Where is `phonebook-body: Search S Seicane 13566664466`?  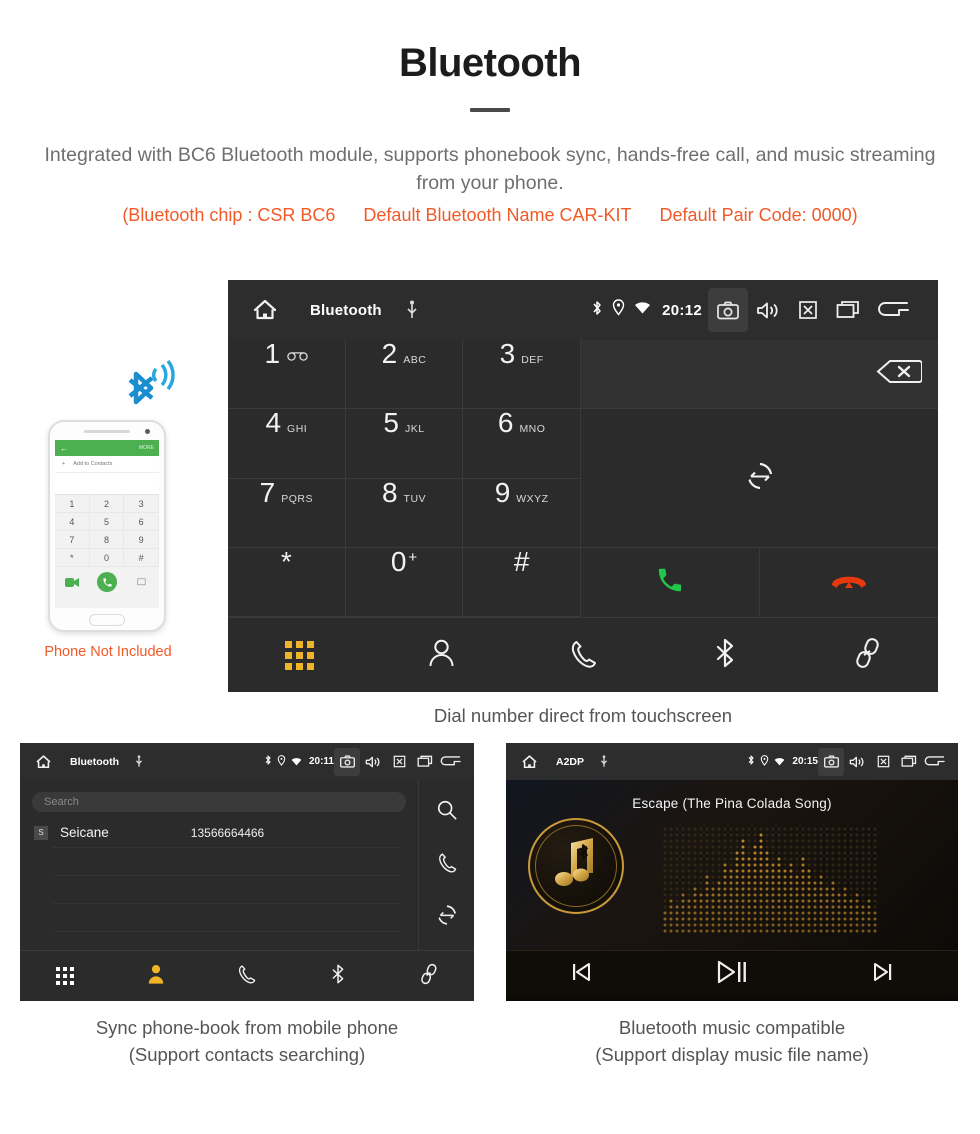 phonebook-body: Search S Seicane 13566664466 is located at coordinates (247, 865).